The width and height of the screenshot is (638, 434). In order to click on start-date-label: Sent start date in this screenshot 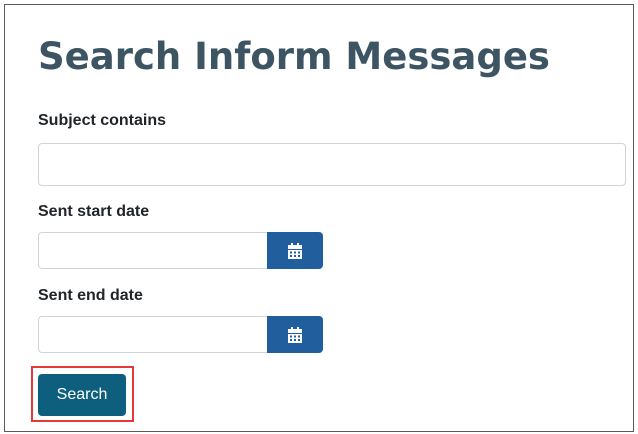, I will do `click(94, 211)`.